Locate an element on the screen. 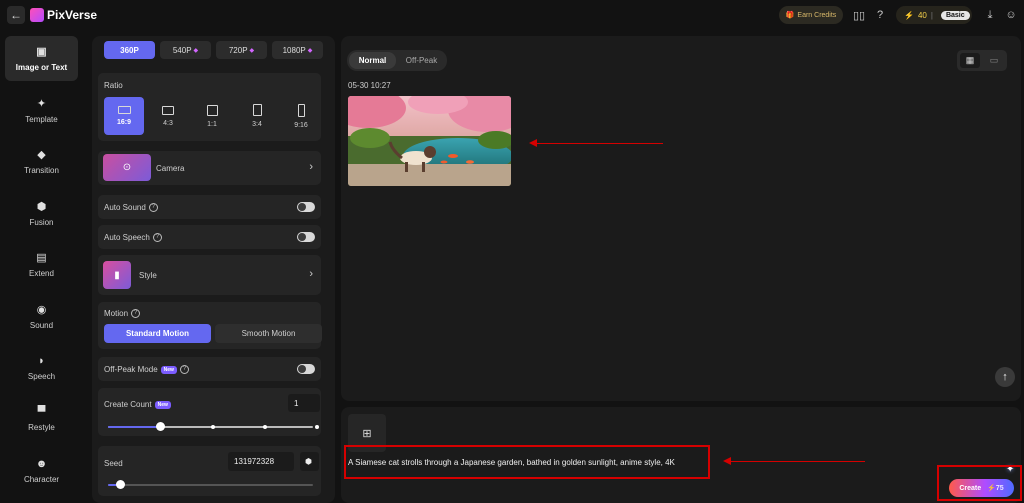 This screenshot has width=1024, height=503. image-icon: ▣ is located at coordinates (41, 52).